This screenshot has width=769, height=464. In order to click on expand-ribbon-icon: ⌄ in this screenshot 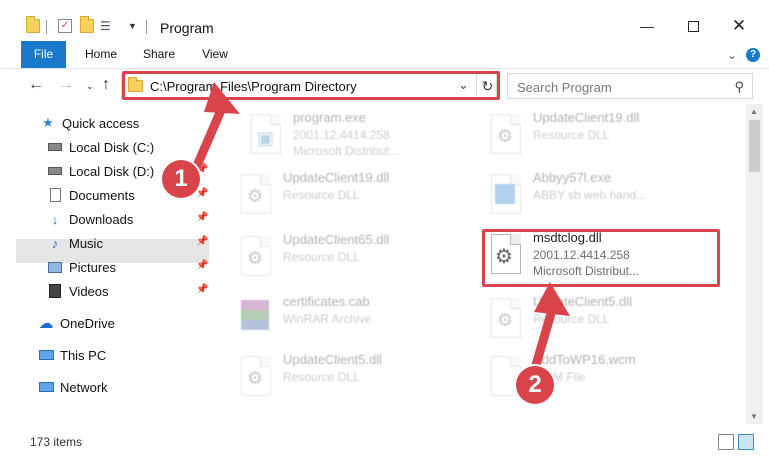, I will do `click(732, 55)`.